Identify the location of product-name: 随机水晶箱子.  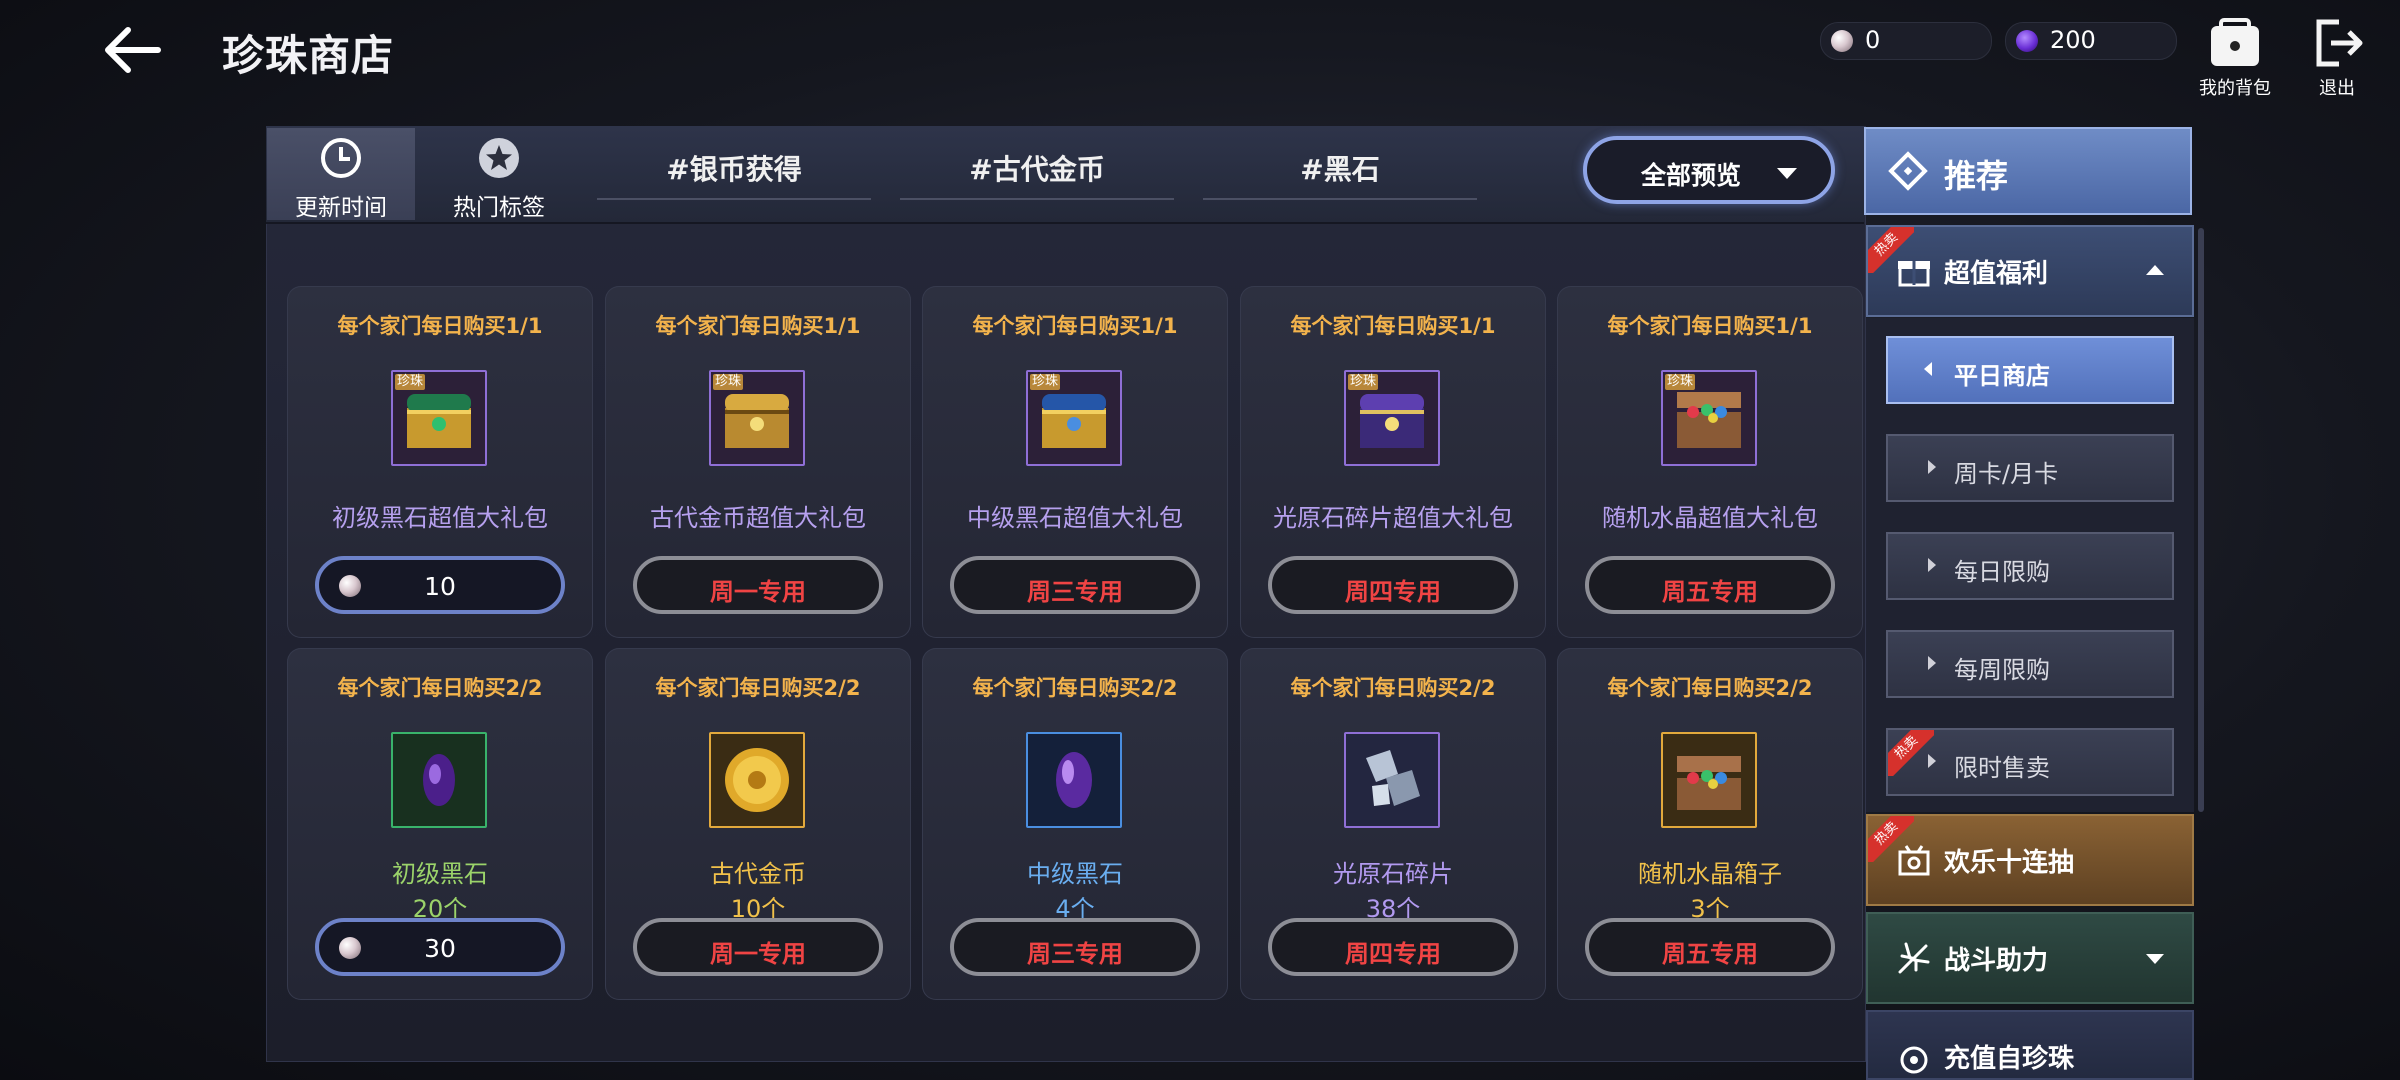
(1710, 874).